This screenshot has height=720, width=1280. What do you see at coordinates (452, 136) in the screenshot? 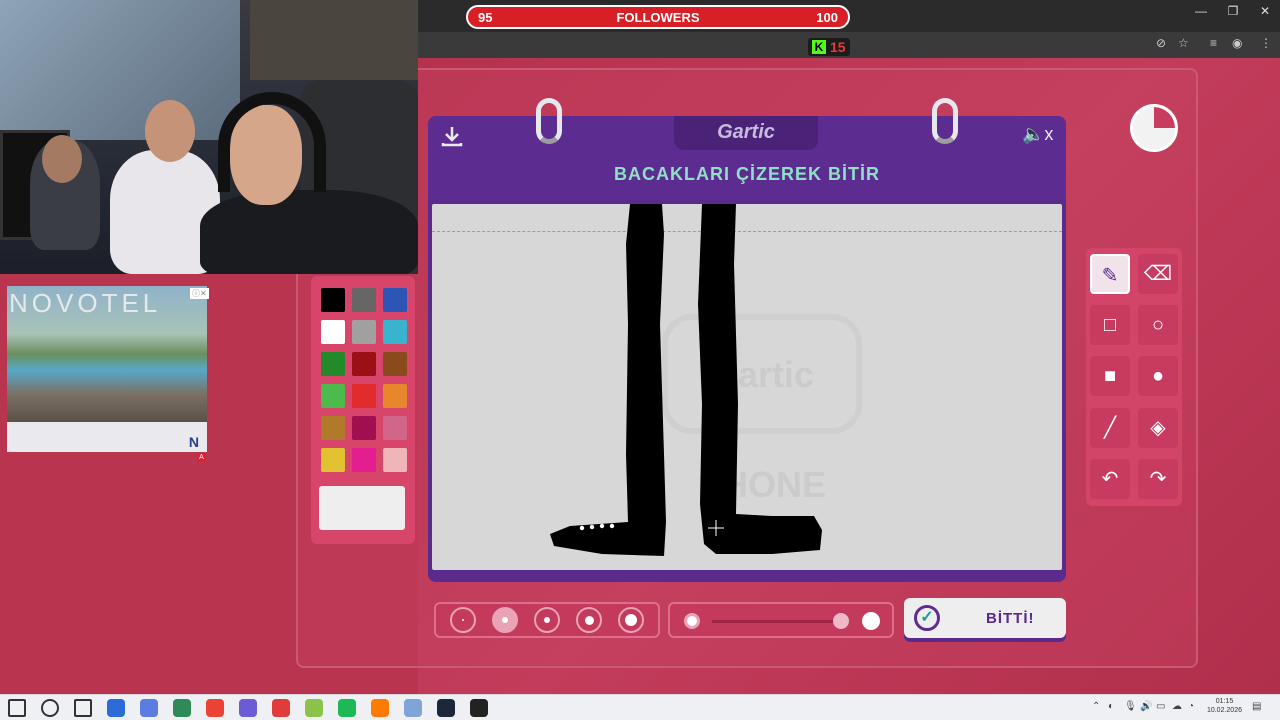
I see `download-icon` at bounding box center [452, 136].